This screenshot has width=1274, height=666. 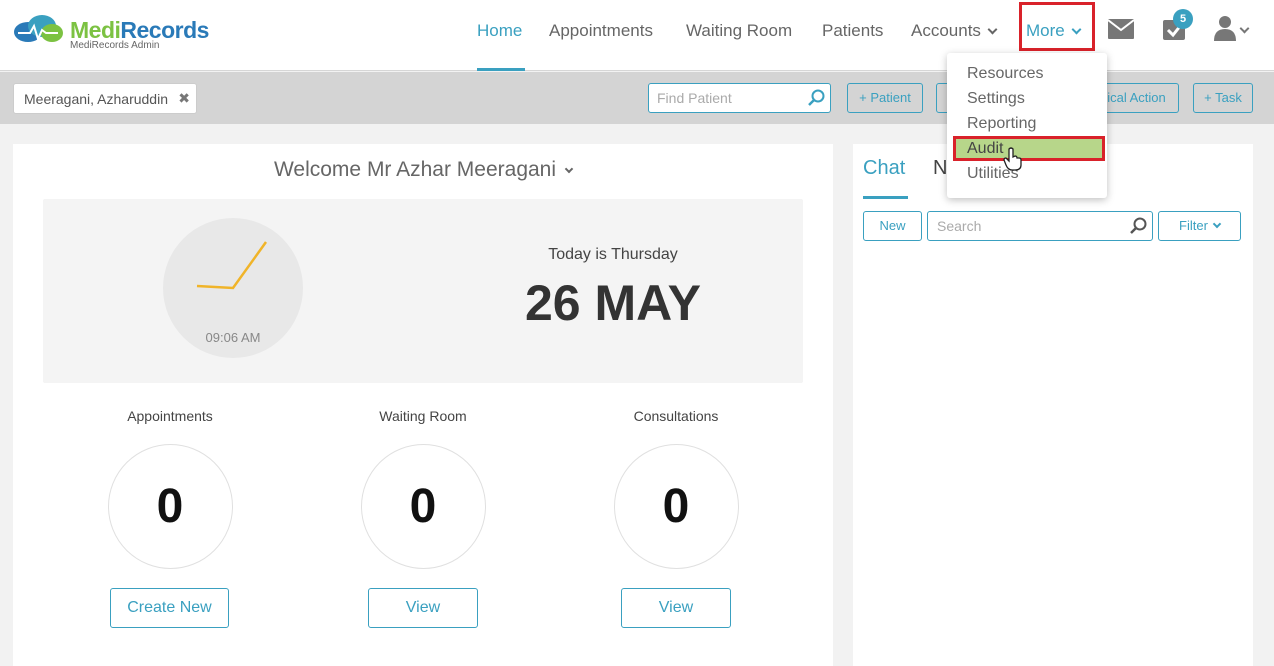 What do you see at coordinates (601, 31) in the screenshot?
I see `nav-appointments: Appointments` at bounding box center [601, 31].